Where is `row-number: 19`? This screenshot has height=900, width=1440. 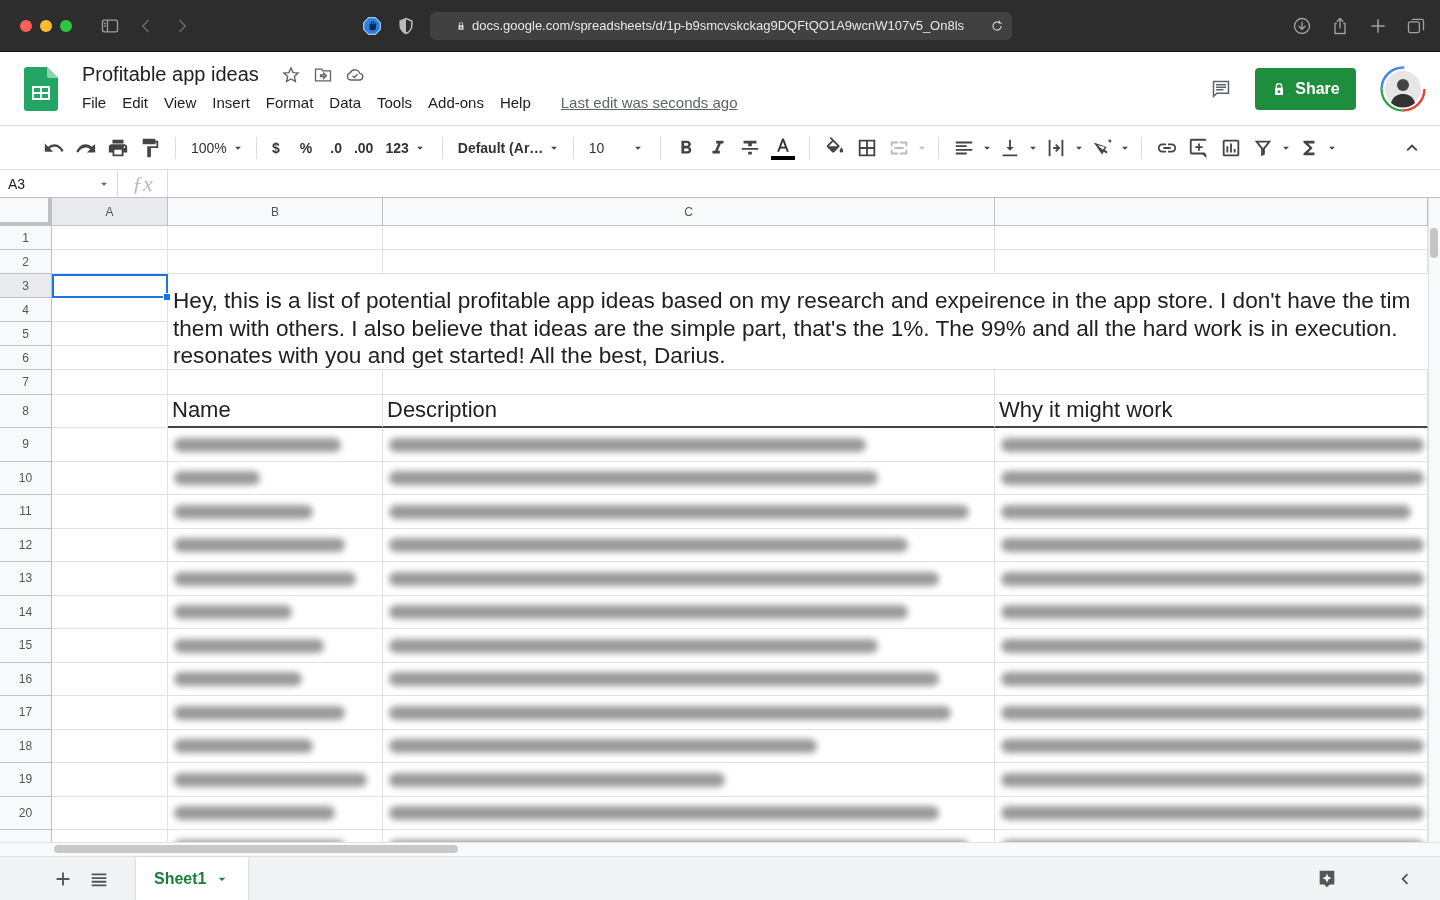 row-number: 19 is located at coordinates (26, 780).